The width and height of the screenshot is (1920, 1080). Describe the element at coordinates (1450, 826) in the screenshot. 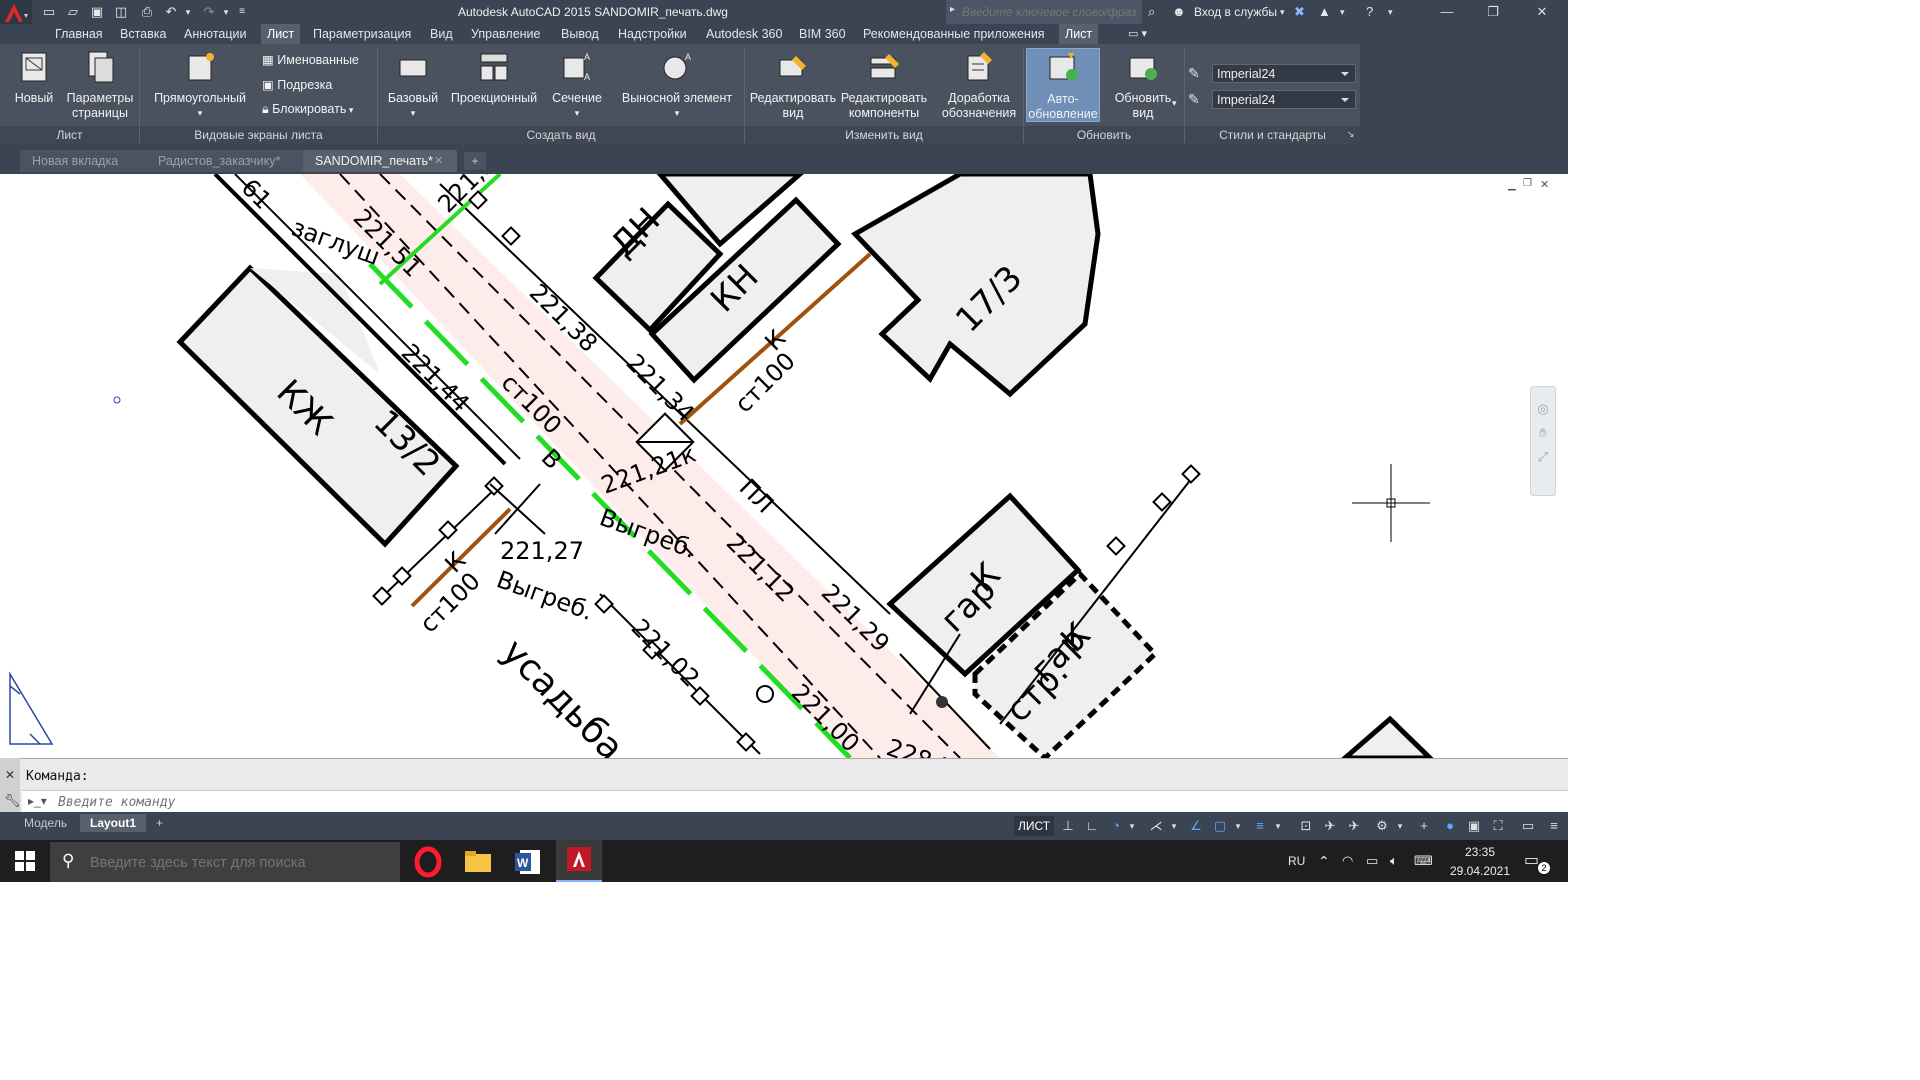

I see `isolate-objects-icon: ●` at that location.